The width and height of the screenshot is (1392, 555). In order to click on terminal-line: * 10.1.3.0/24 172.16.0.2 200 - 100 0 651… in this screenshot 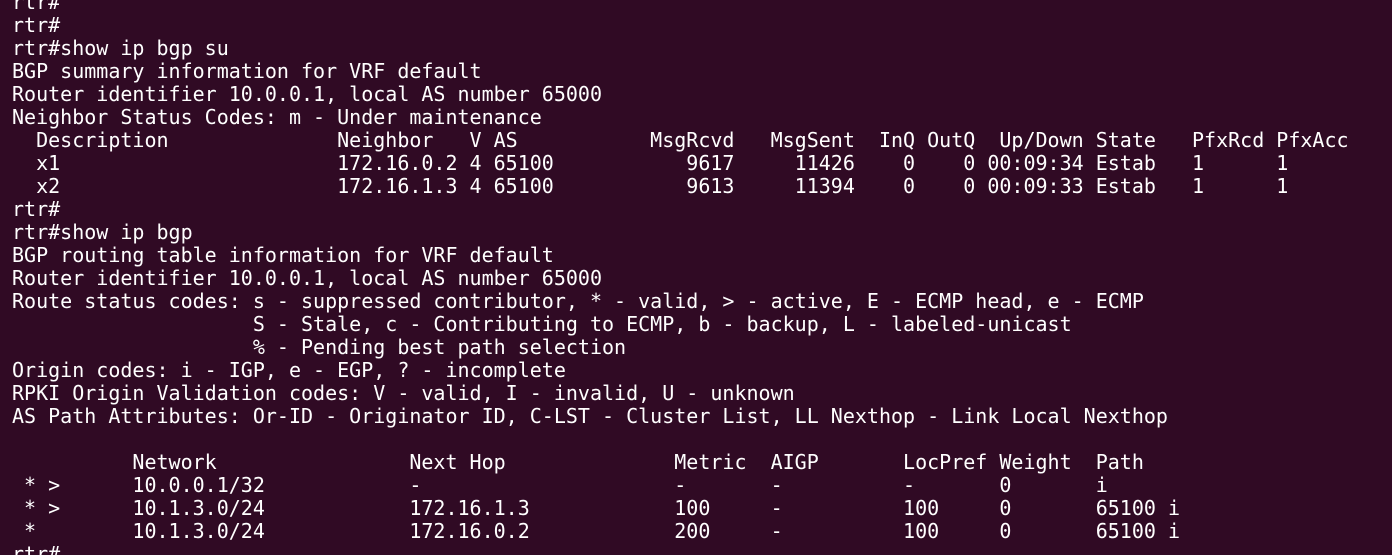, I will do `click(596, 531)`.